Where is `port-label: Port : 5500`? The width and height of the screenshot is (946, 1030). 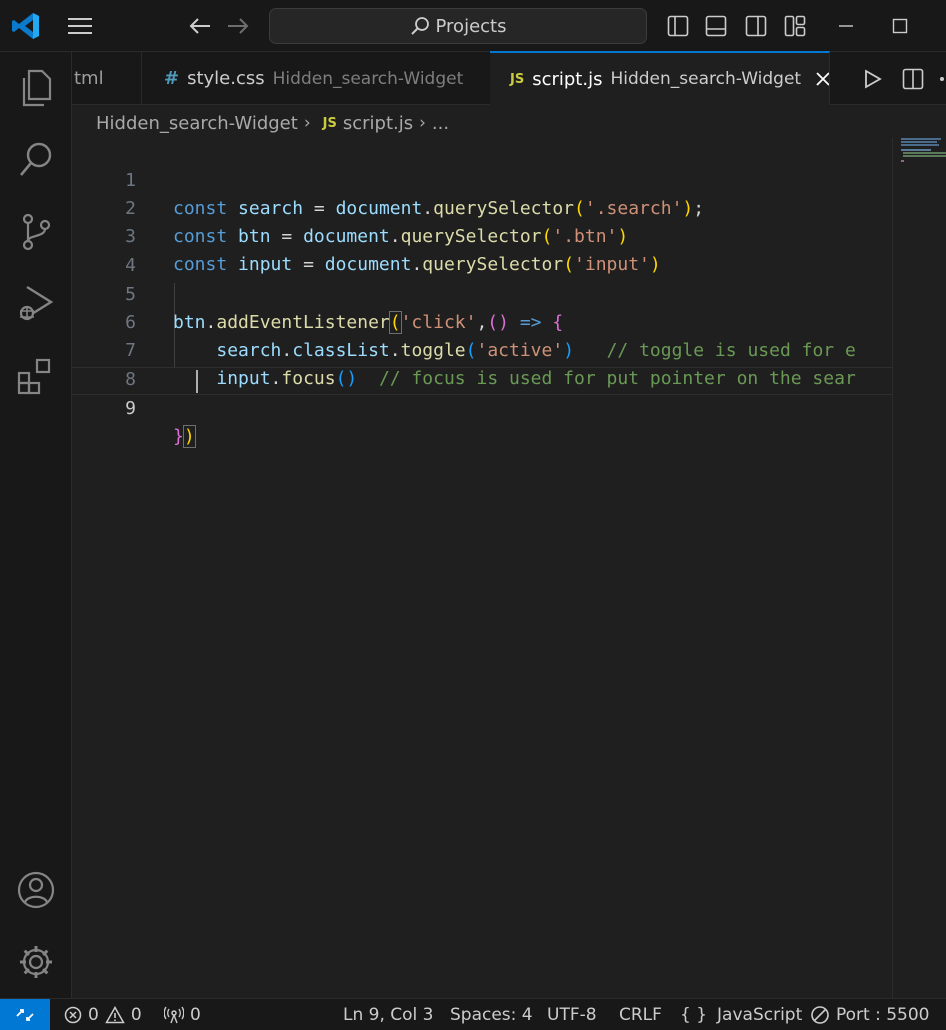 port-label: Port : 5500 is located at coordinates (883, 1014).